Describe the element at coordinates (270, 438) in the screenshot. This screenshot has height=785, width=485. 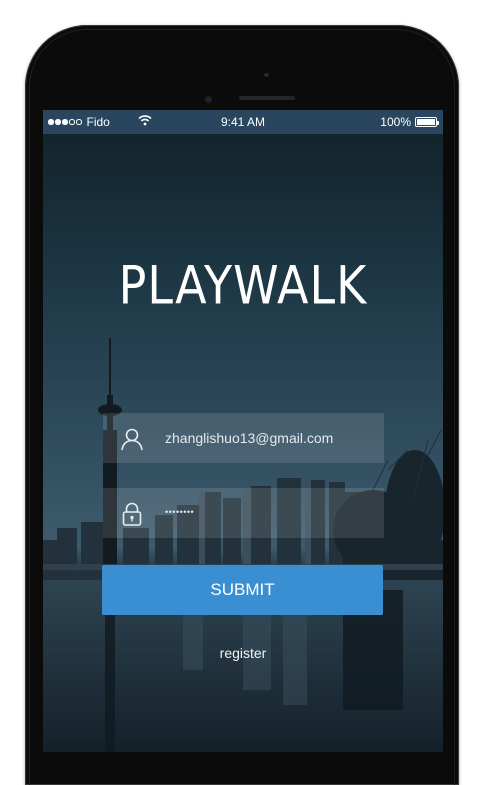
I see `email-input` at that location.